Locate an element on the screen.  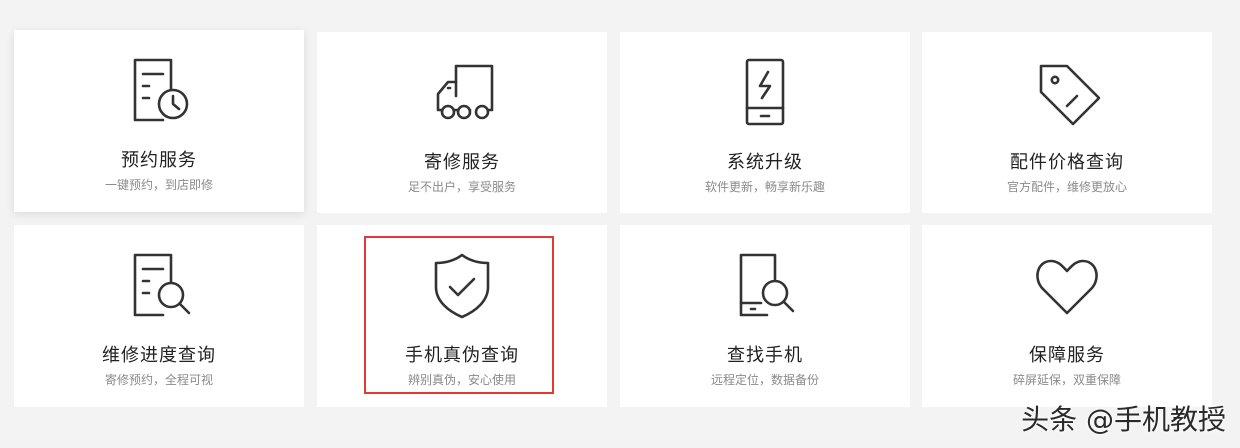
service-card-appointment: 预约服务 一键预约，到店即修 is located at coordinates (159, 121).